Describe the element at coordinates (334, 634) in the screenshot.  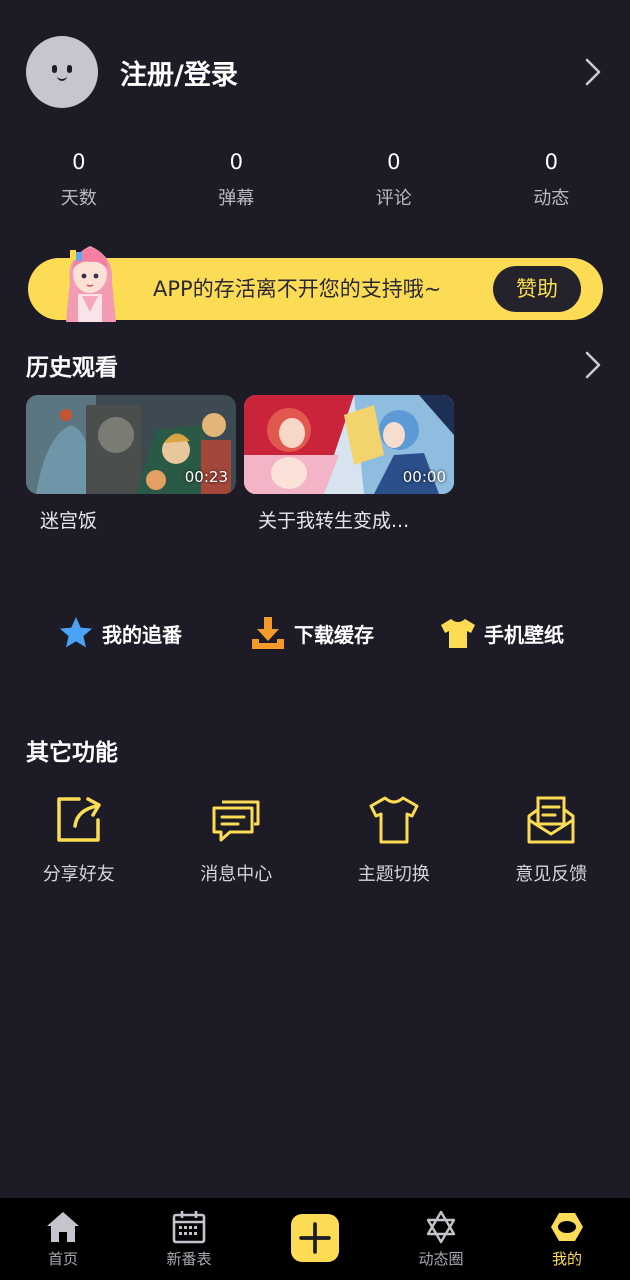
I see `quick-action-label: 下载缓存` at that location.